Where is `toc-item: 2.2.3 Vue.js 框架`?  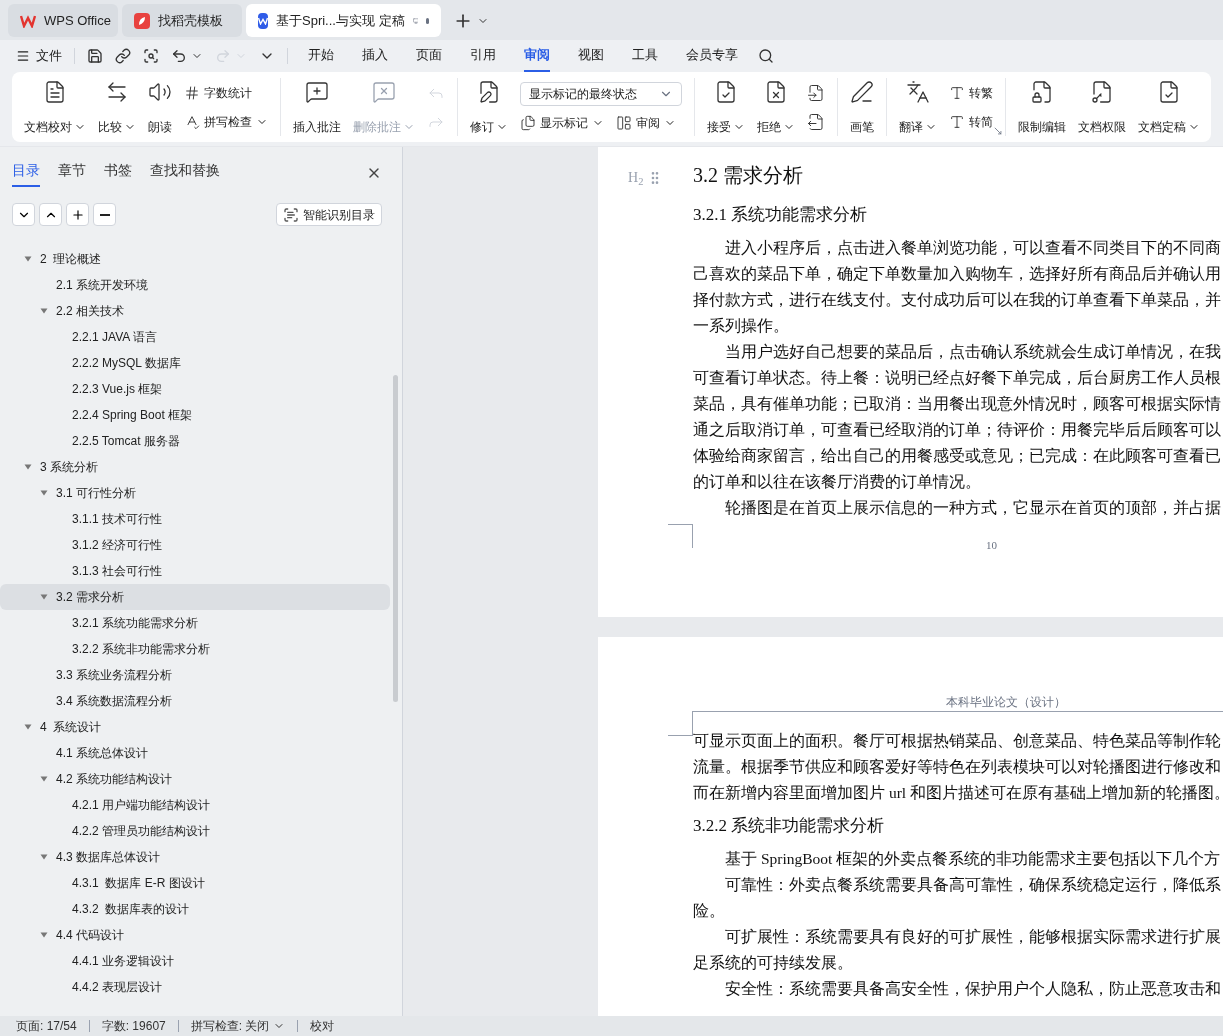 toc-item: 2.2.3 Vue.js 框架 is located at coordinates (195, 389).